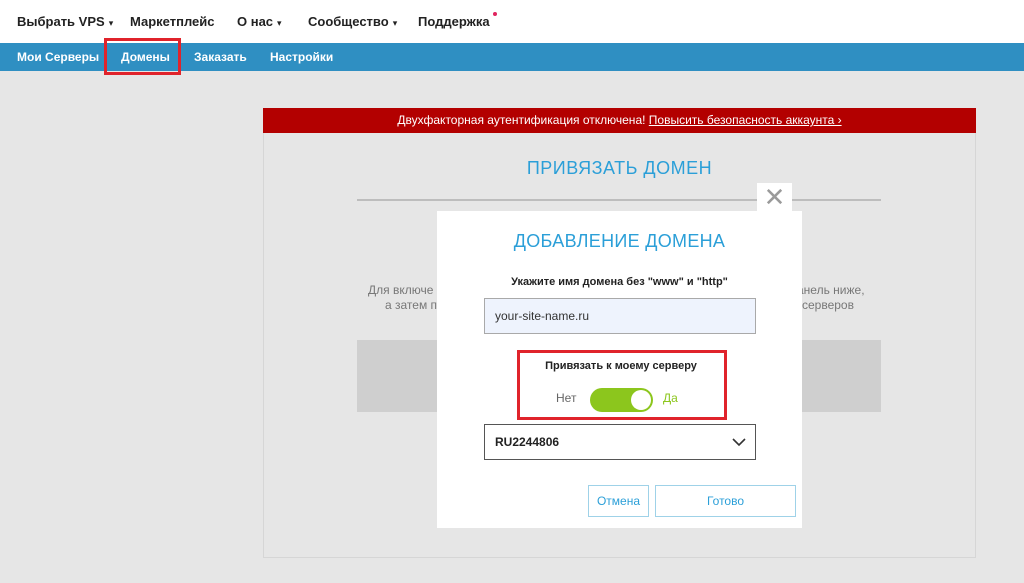  What do you see at coordinates (618, 501) in the screenshot?
I see `cancel-button: Отмена` at bounding box center [618, 501].